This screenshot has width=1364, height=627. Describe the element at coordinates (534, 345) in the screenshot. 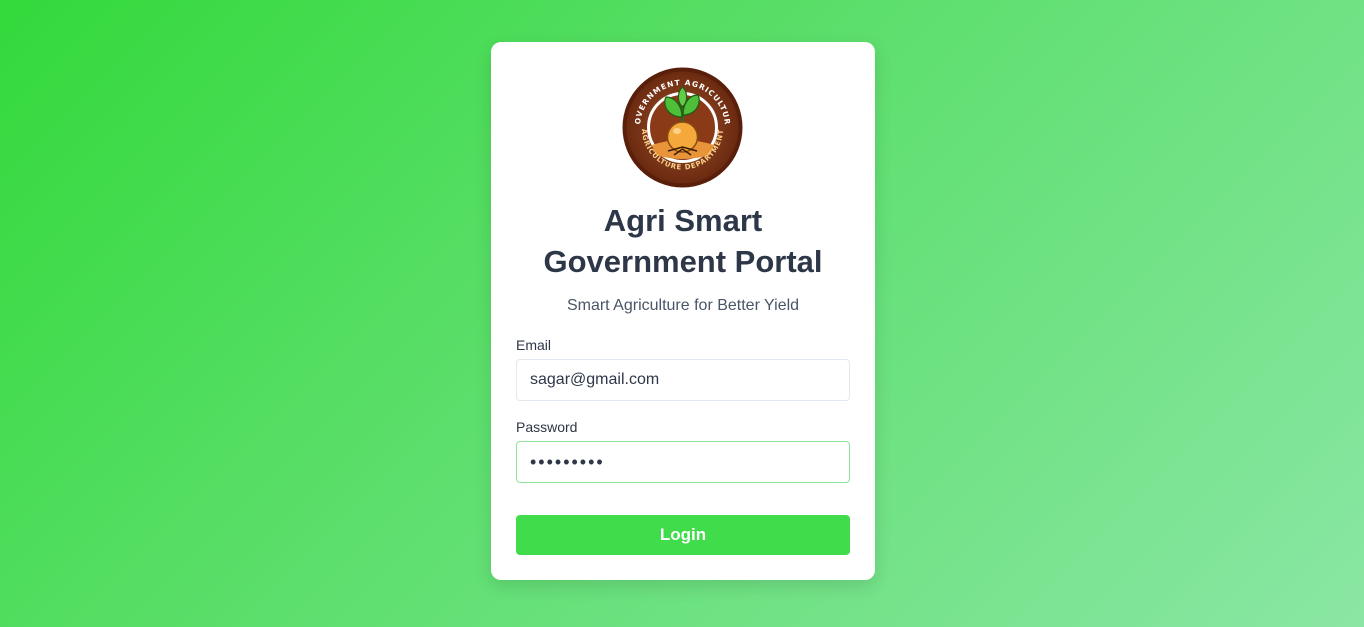

I see `email-label: Email` at that location.